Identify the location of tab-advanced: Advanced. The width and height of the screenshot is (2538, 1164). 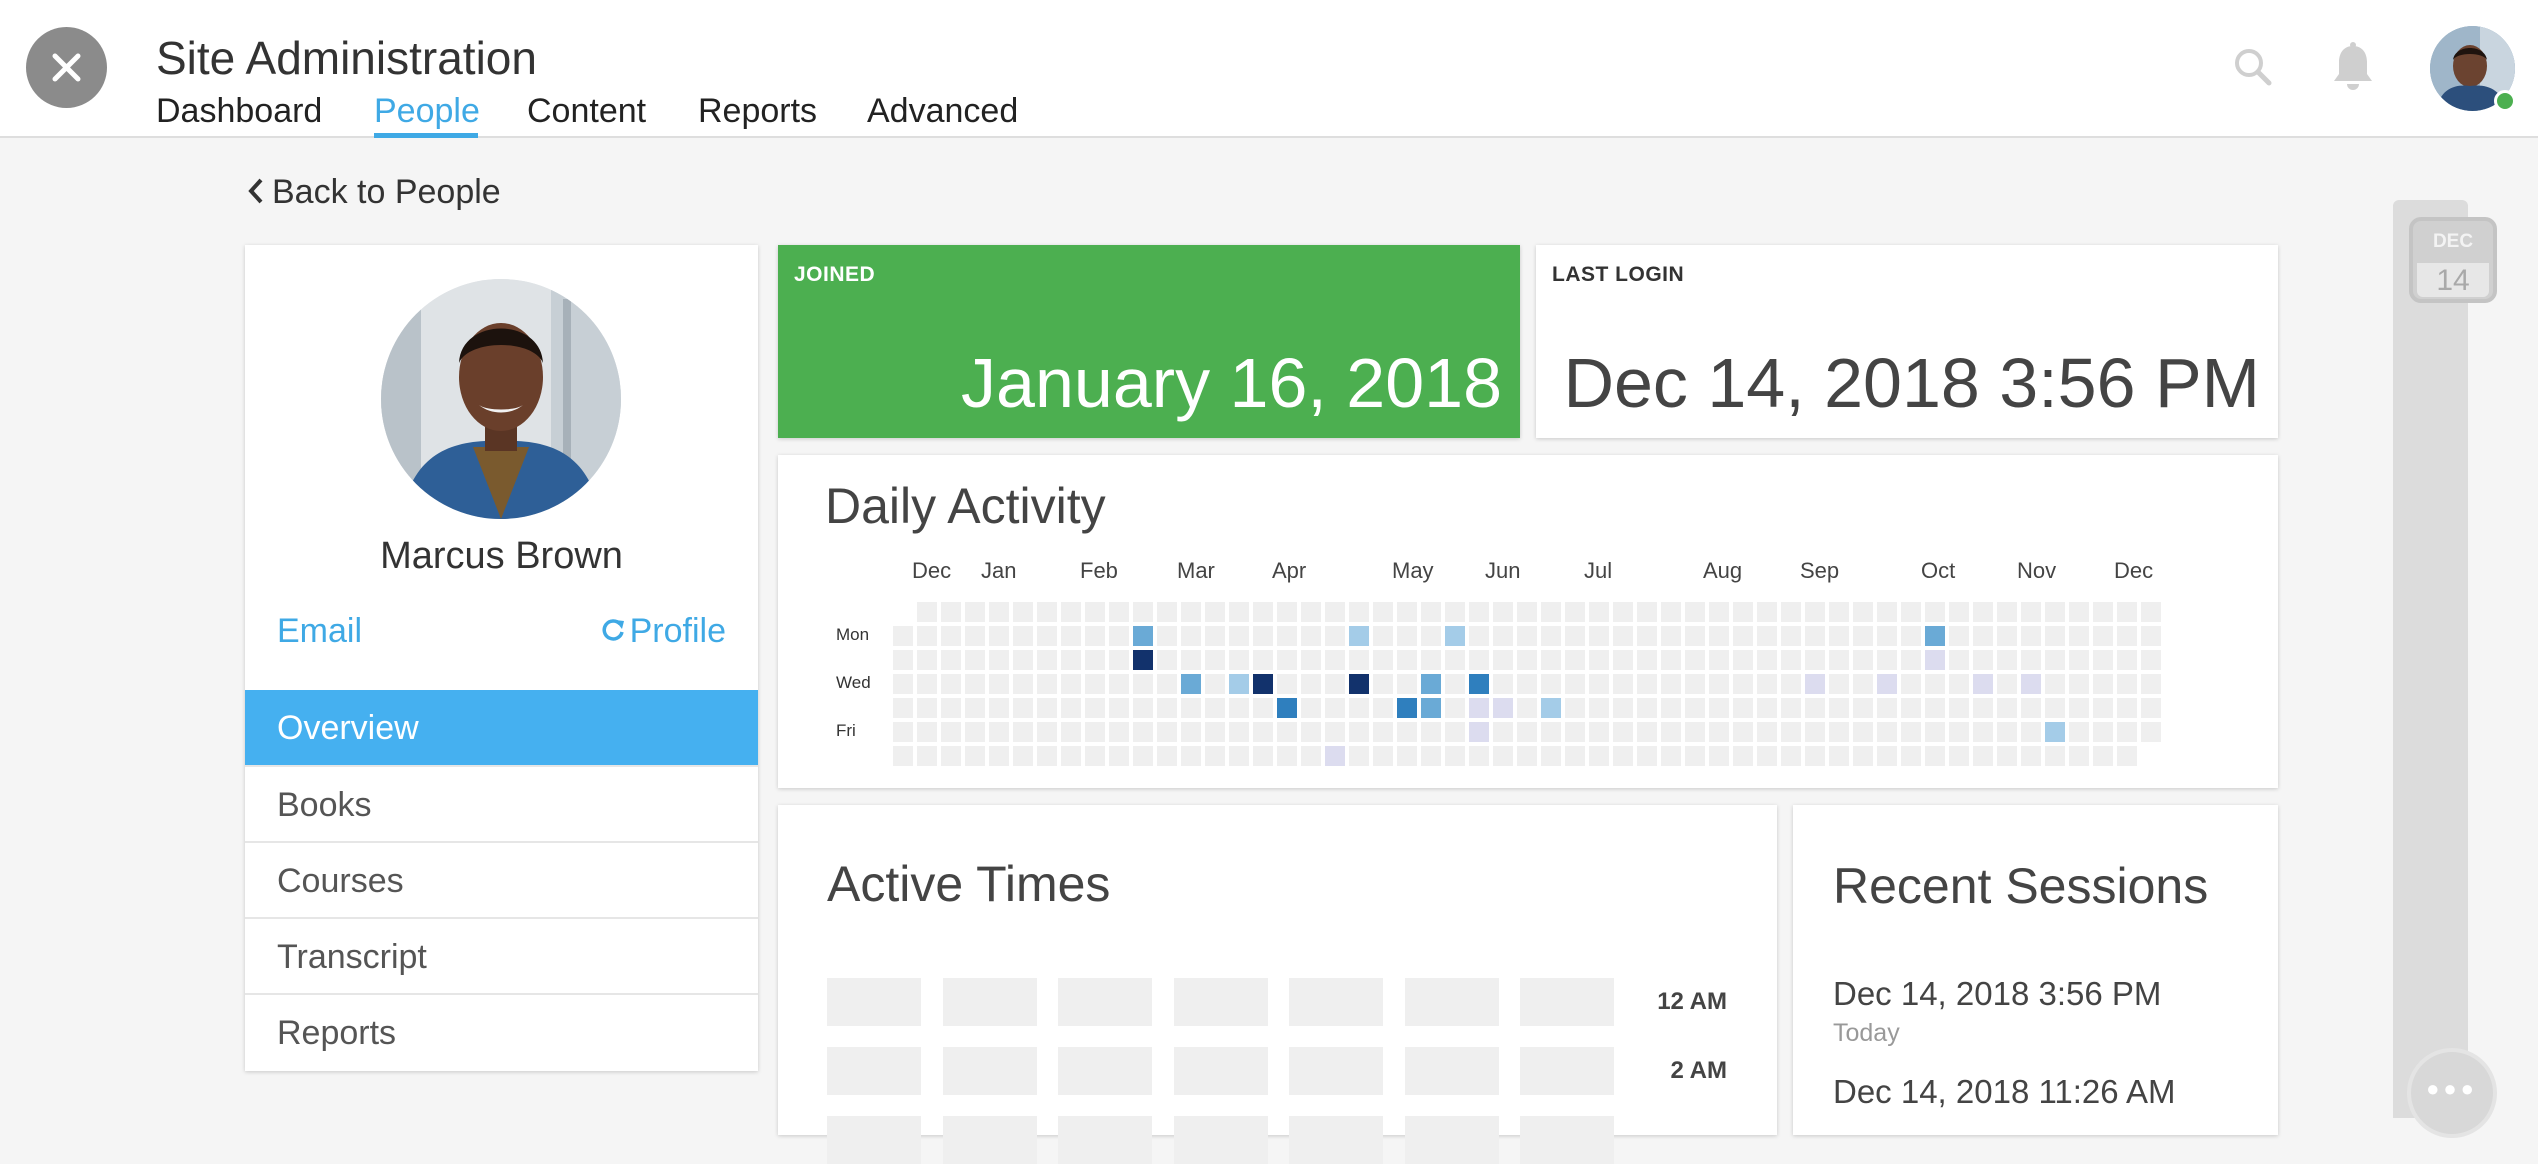
(942, 111).